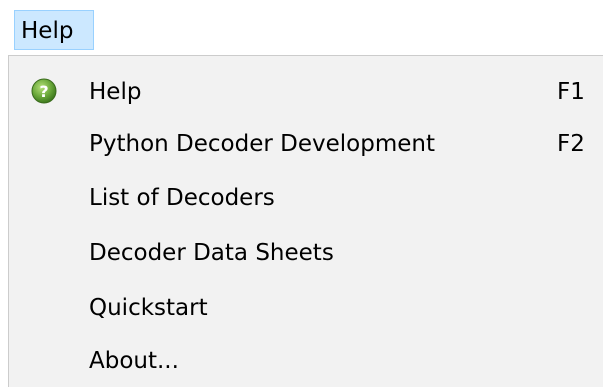  Describe the element at coordinates (262, 144) in the screenshot. I see `menu-item-python-decoder-development-label: Python Decoder Development` at that location.